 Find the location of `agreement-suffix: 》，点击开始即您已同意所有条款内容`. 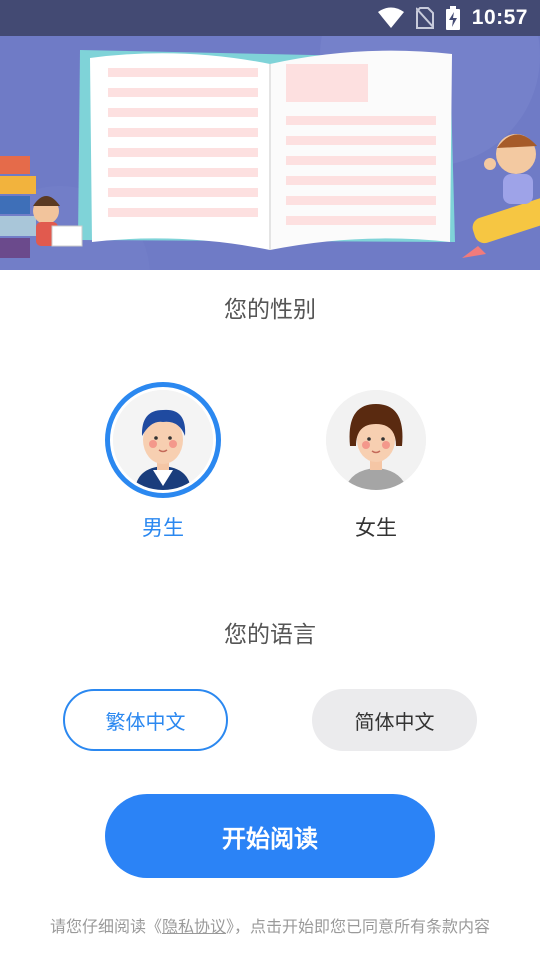

agreement-suffix: 》，点击开始即您已同意所有条款内容 is located at coordinates (358, 926).